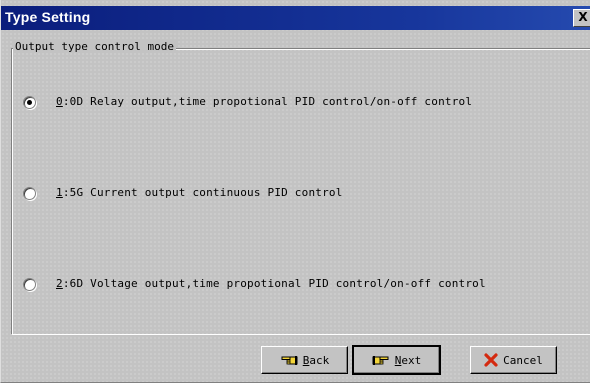  I want to click on close-button: X, so click(581, 18).